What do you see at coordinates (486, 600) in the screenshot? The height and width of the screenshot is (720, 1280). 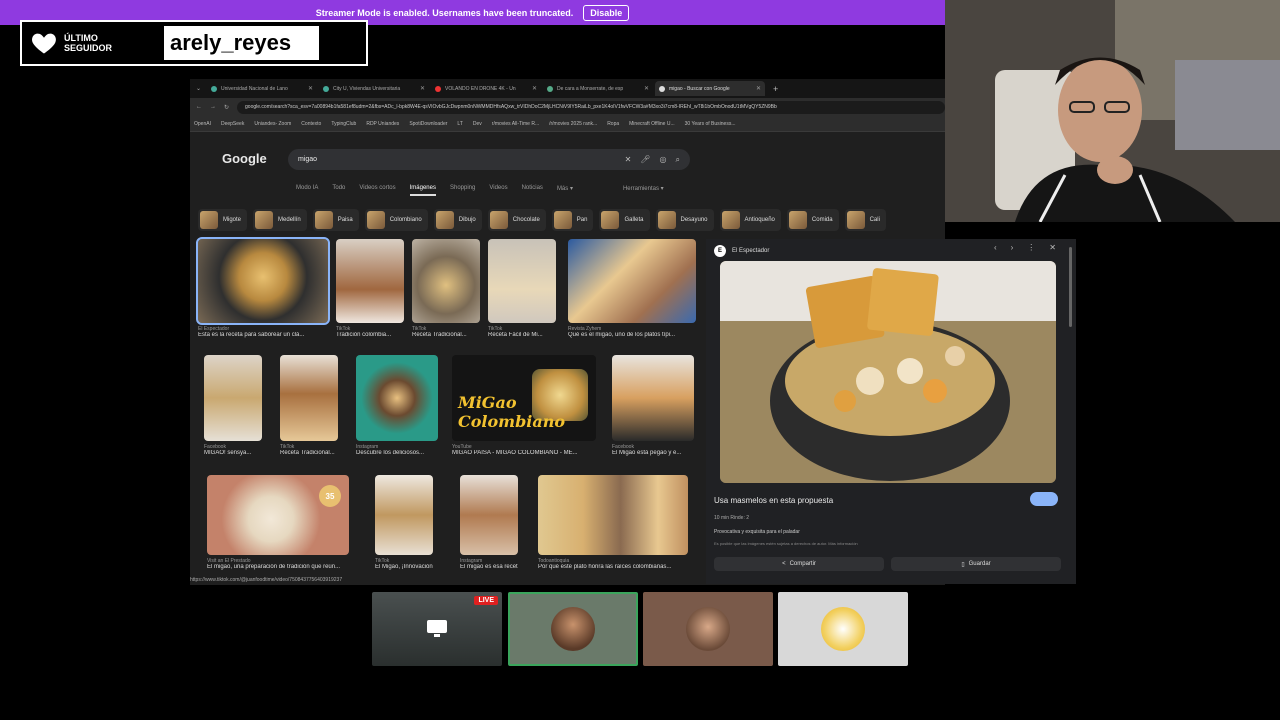 I see `live-badge: LIVE` at bounding box center [486, 600].